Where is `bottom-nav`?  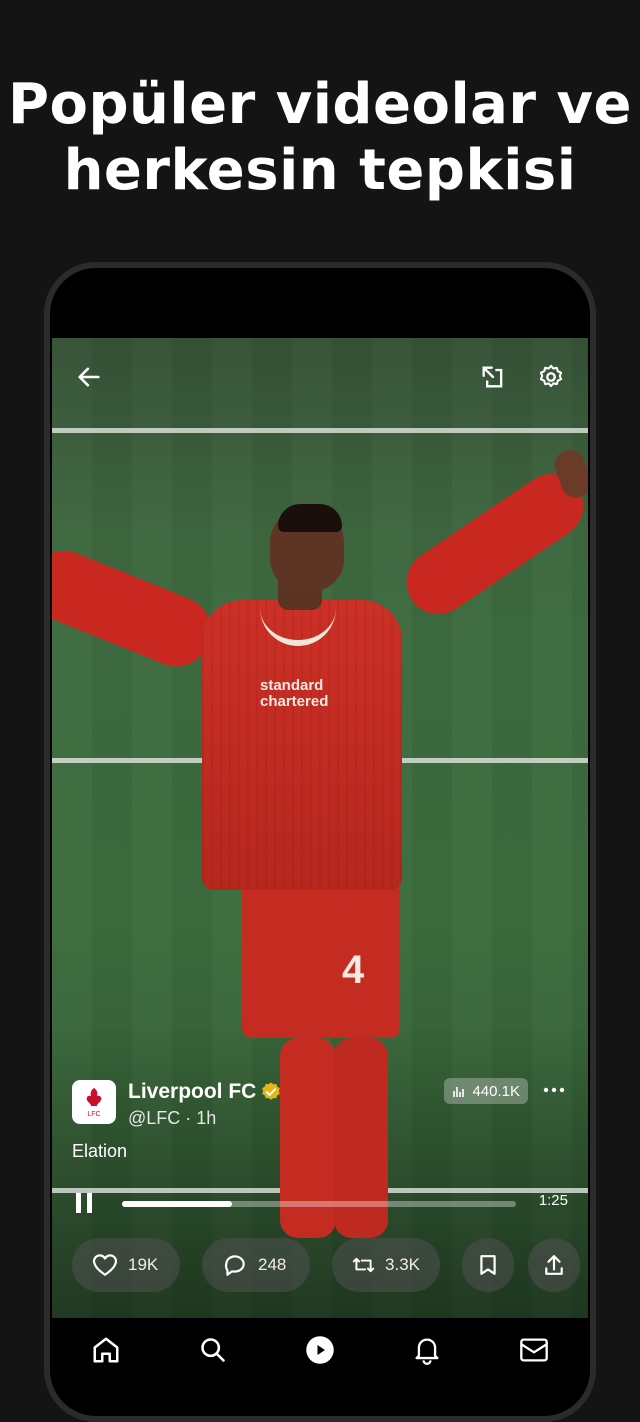
bottom-nav is located at coordinates (320, 1350).